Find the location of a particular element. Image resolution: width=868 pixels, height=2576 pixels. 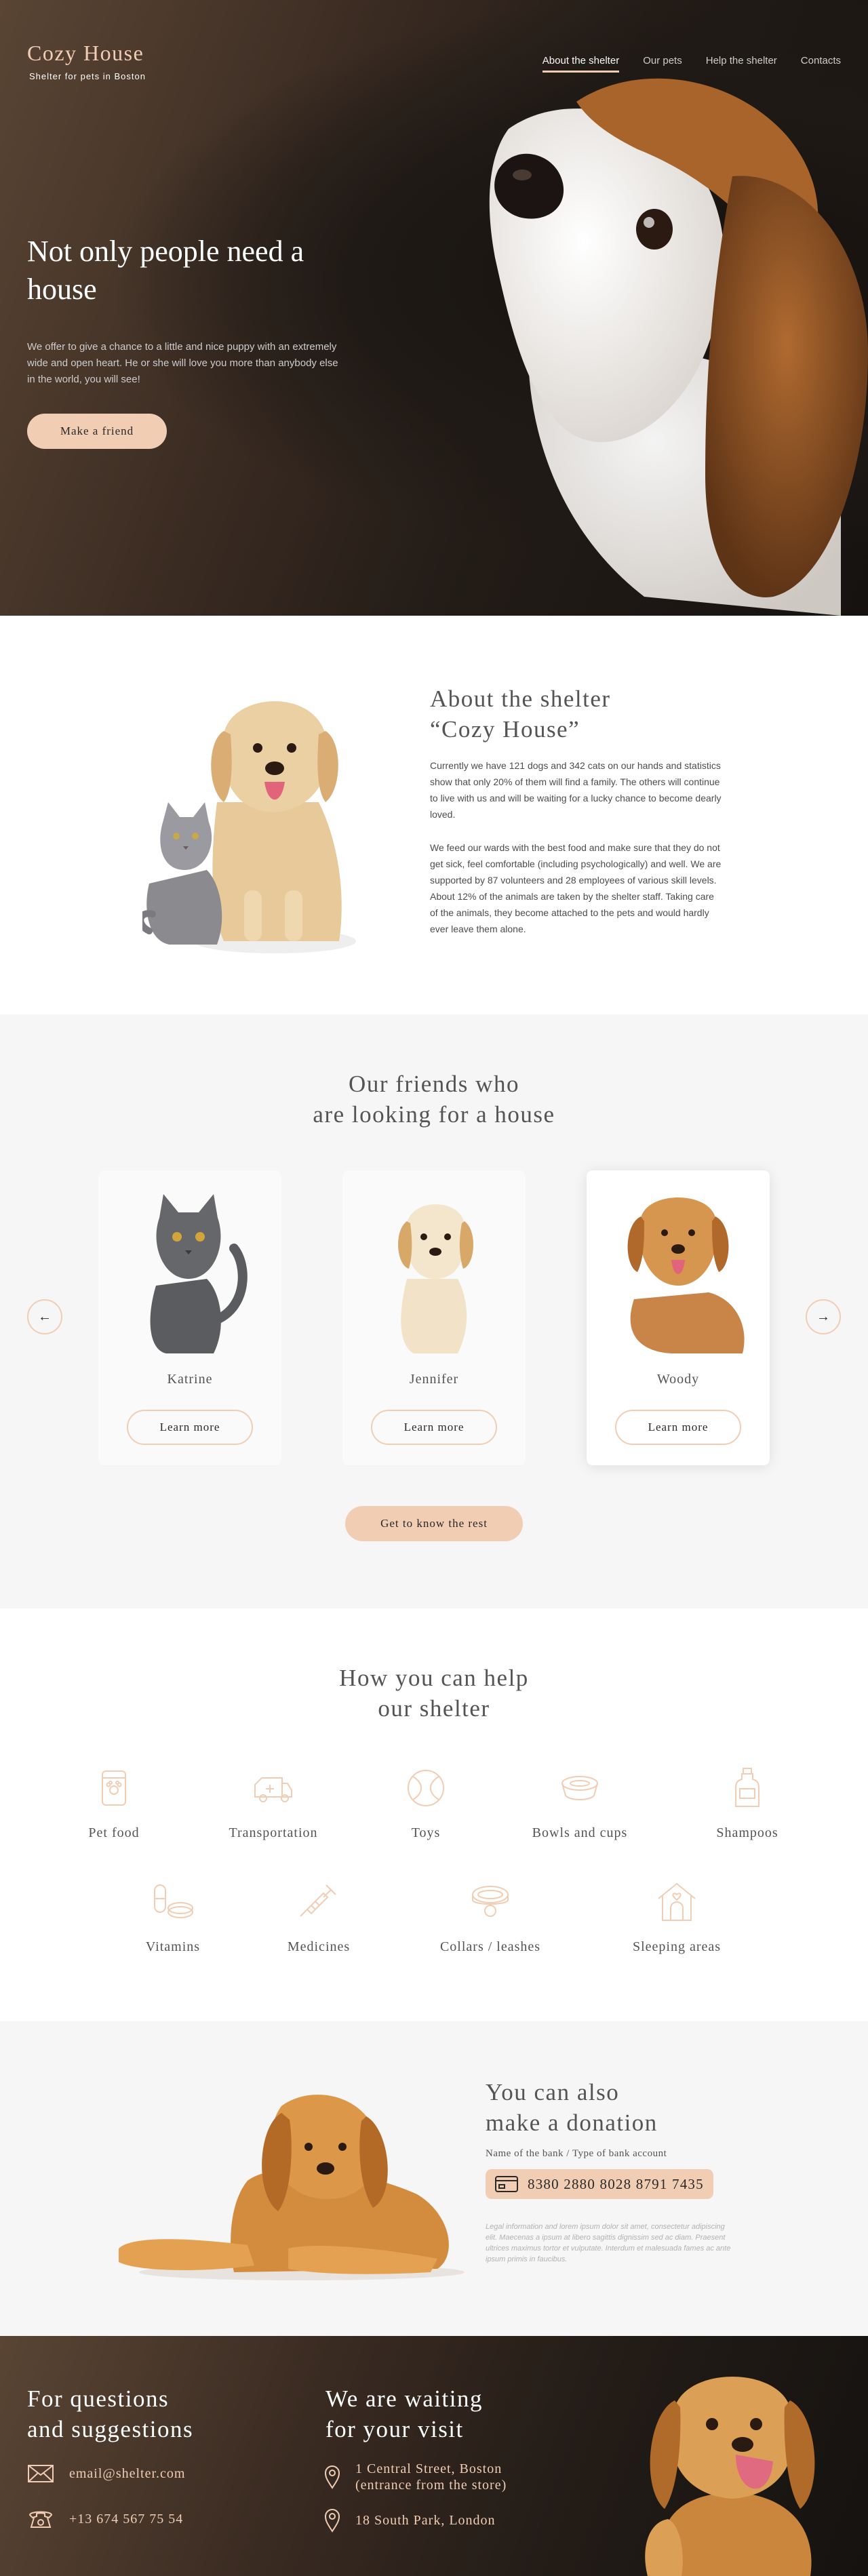

logo: Cozy House Shelter for pets in Boston is located at coordinates (86, 61).